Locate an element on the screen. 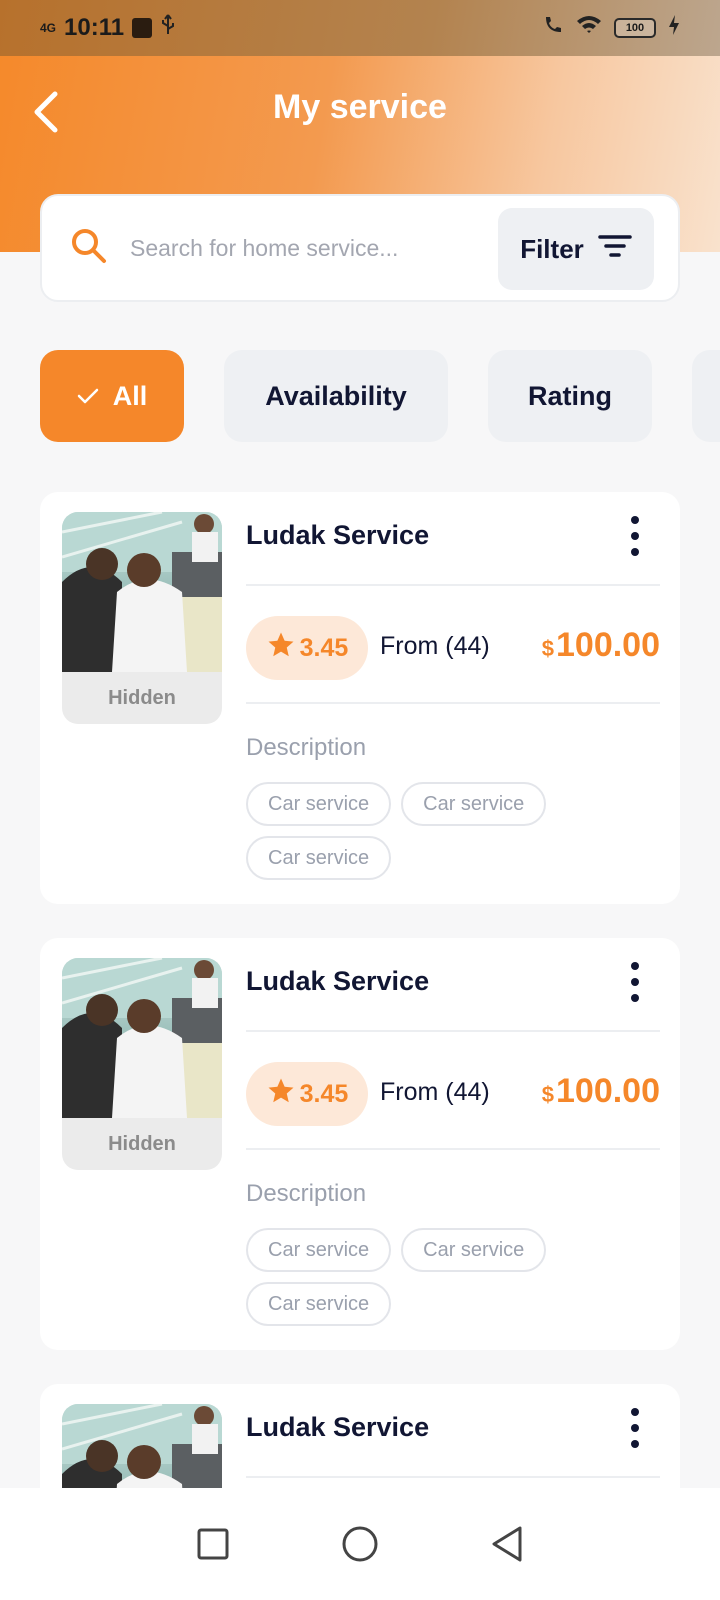 This screenshot has height=1600, width=720. filter-chips: All Availability Rating is located at coordinates (380, 396).